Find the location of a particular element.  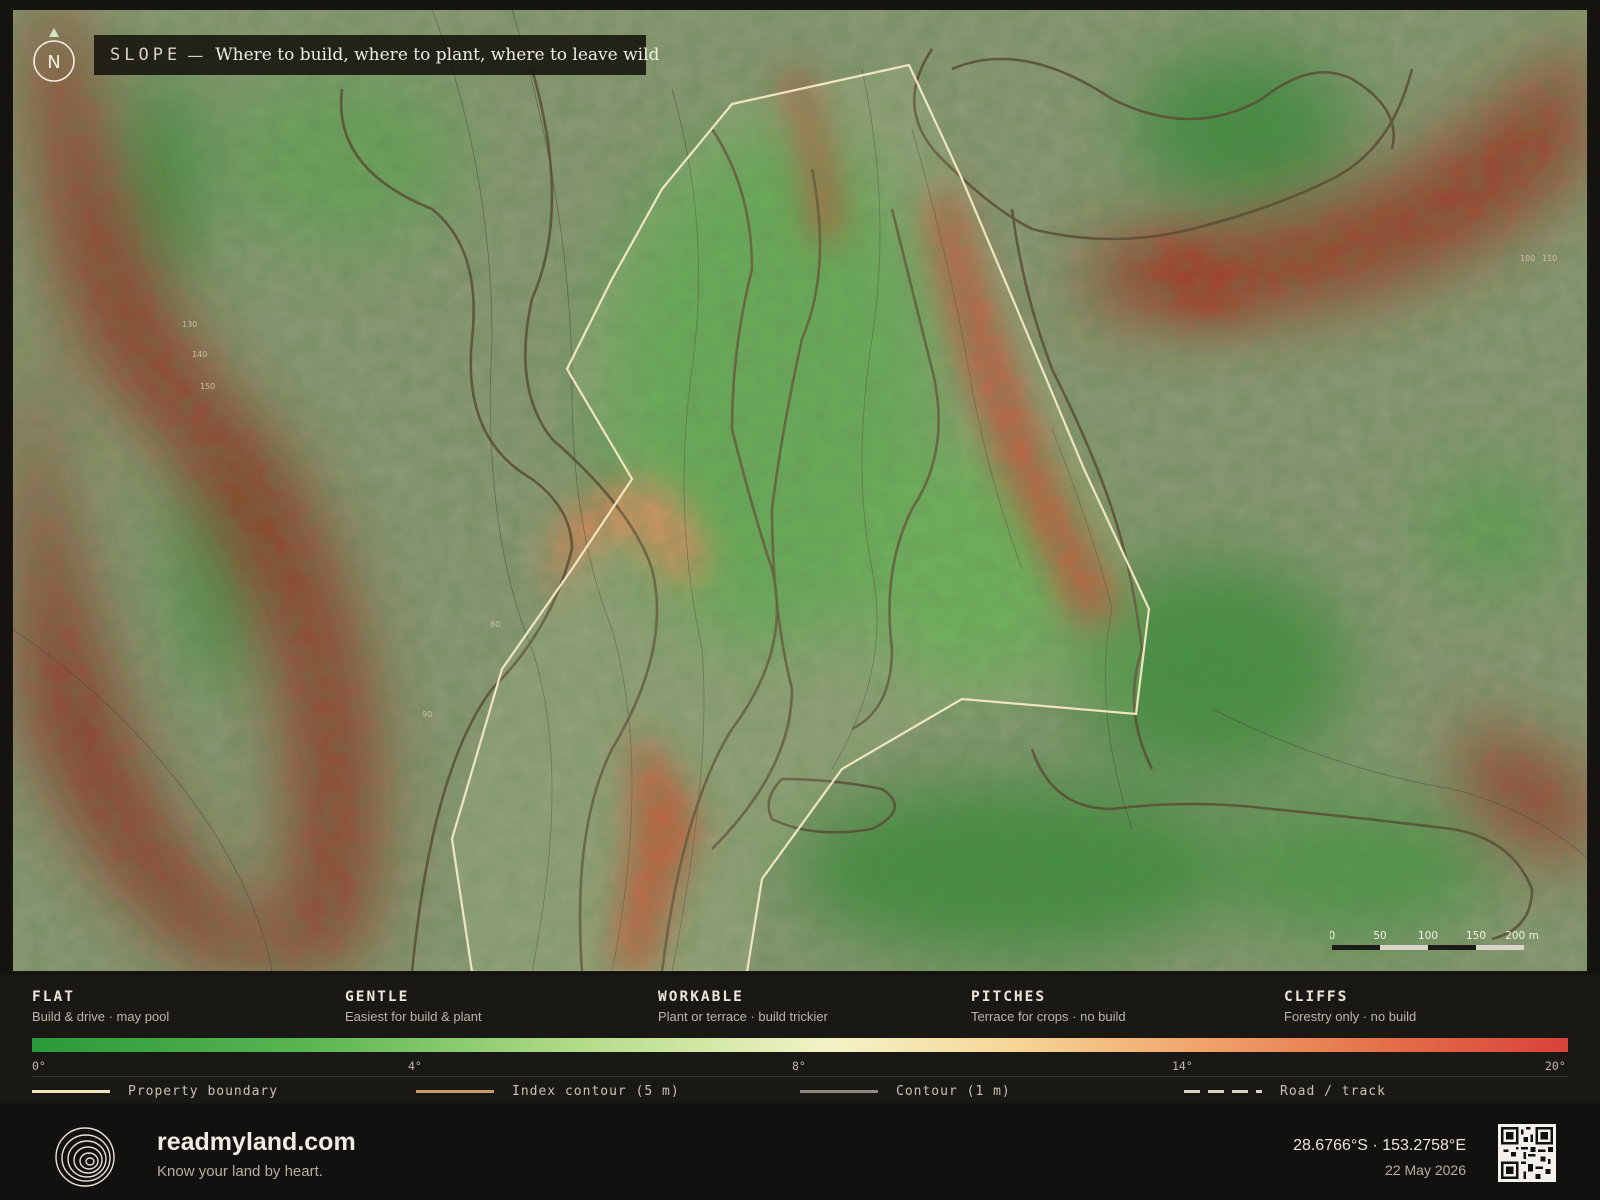

brand-tagline: Know your land by heart. is located at coordinates (240, 1171).